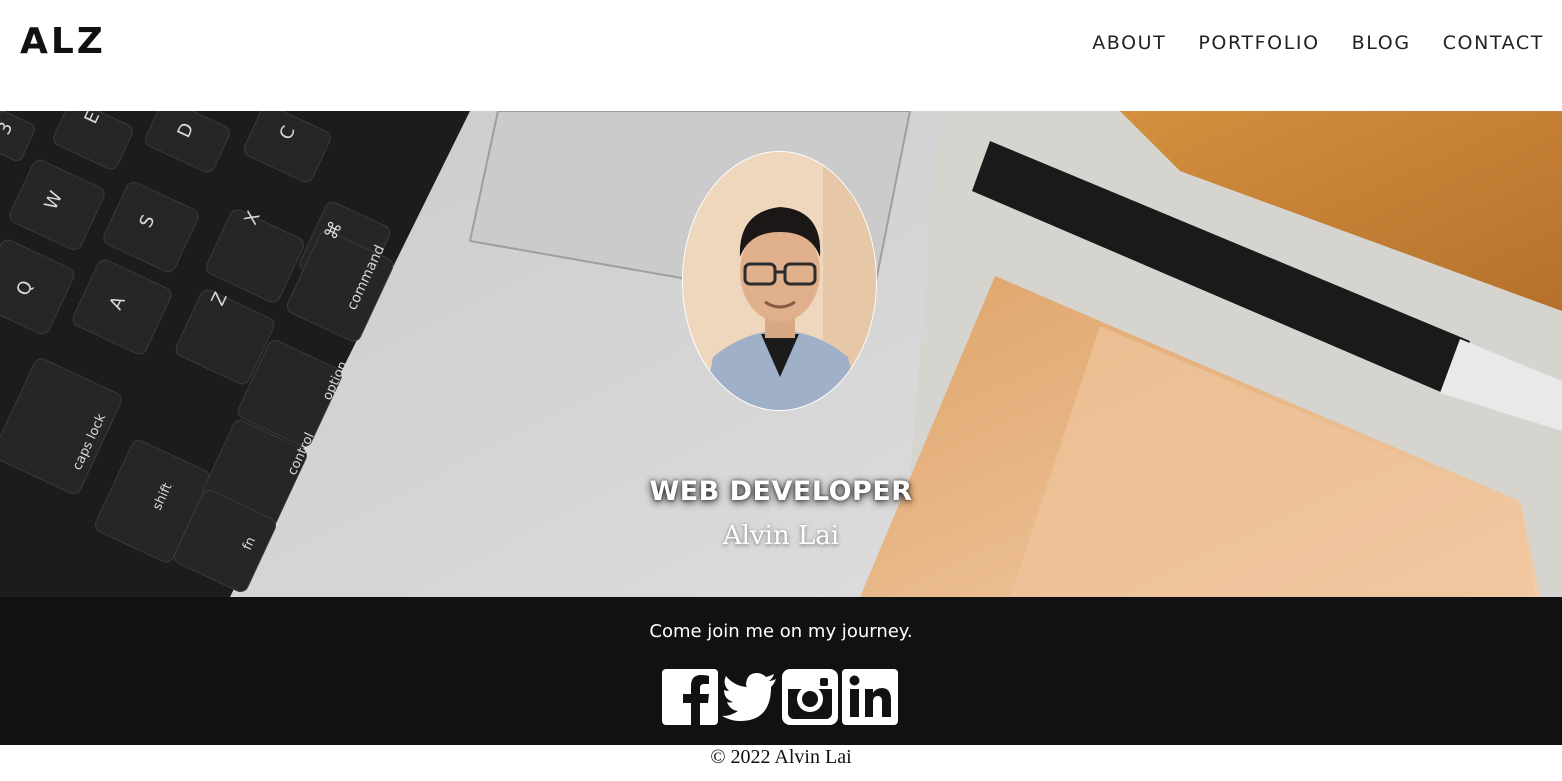  Describe the element at coordinates (750, 697) in the screenshot. I see `twitter-icon` at that location.